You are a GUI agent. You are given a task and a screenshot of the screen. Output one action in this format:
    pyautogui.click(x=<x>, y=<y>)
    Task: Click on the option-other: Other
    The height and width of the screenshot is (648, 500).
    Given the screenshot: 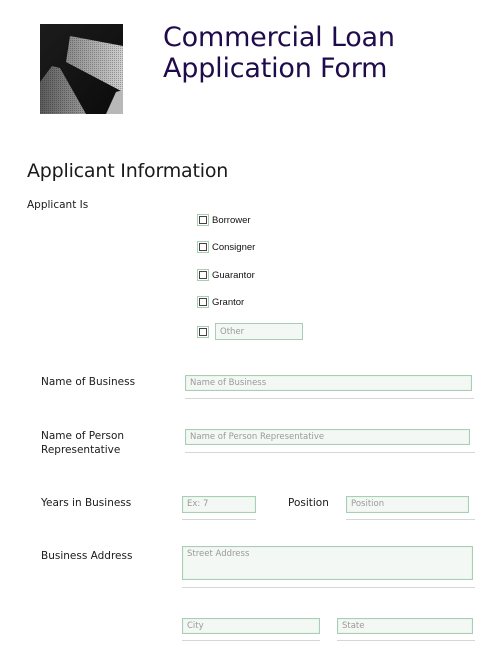 What is the action you would take?
    pyautogui.click(x=250, y=331)
    